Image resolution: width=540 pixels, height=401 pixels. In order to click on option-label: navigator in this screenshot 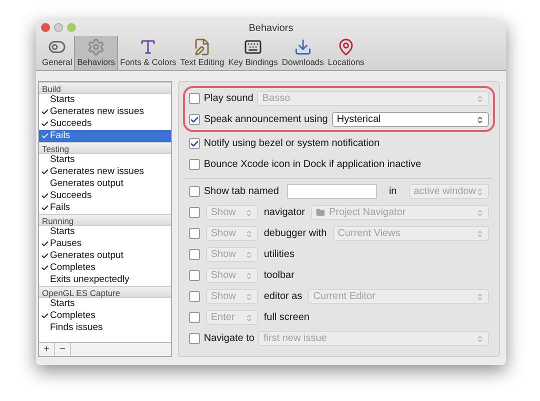, I will do `click(285, 213)`.